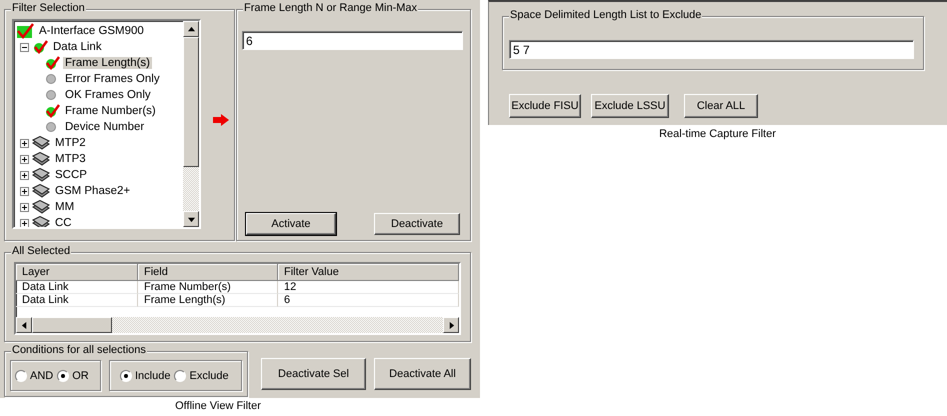  What do you see at coordinates (70, 159) in the screenshot?
I see `tree-item: MTP3` at bounding box center [70, 159].